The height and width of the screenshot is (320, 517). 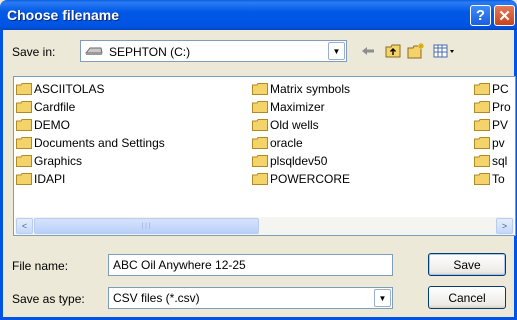 What do you see at coordinates (40, 266) in the screenshot?
I see `file-name-label: File name:` at bounding box center [40, 266].